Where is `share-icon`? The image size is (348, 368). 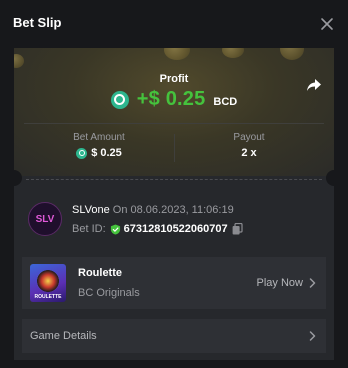
share-icon is located at coordinates (314, 85).